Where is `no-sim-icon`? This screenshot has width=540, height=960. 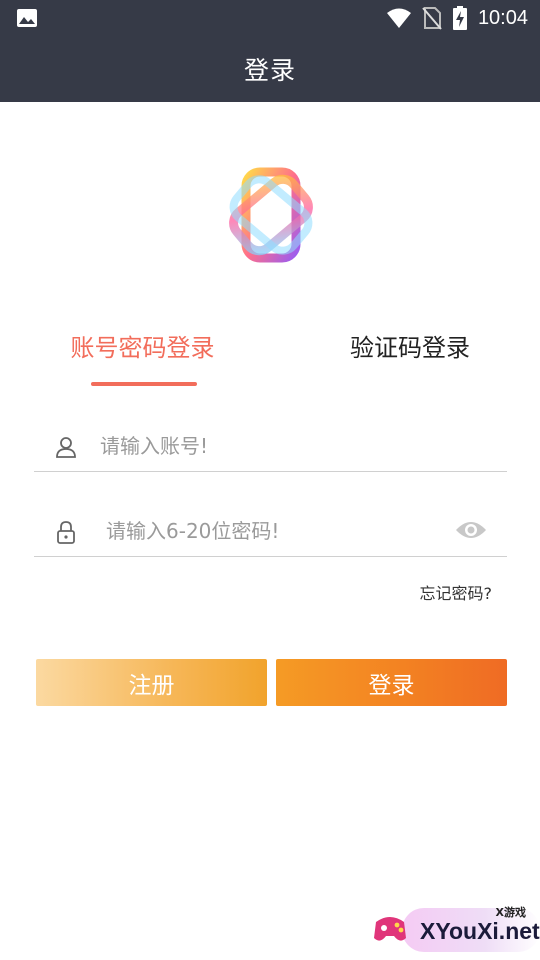
no-sim-icon is located at coordinates (432, 18).